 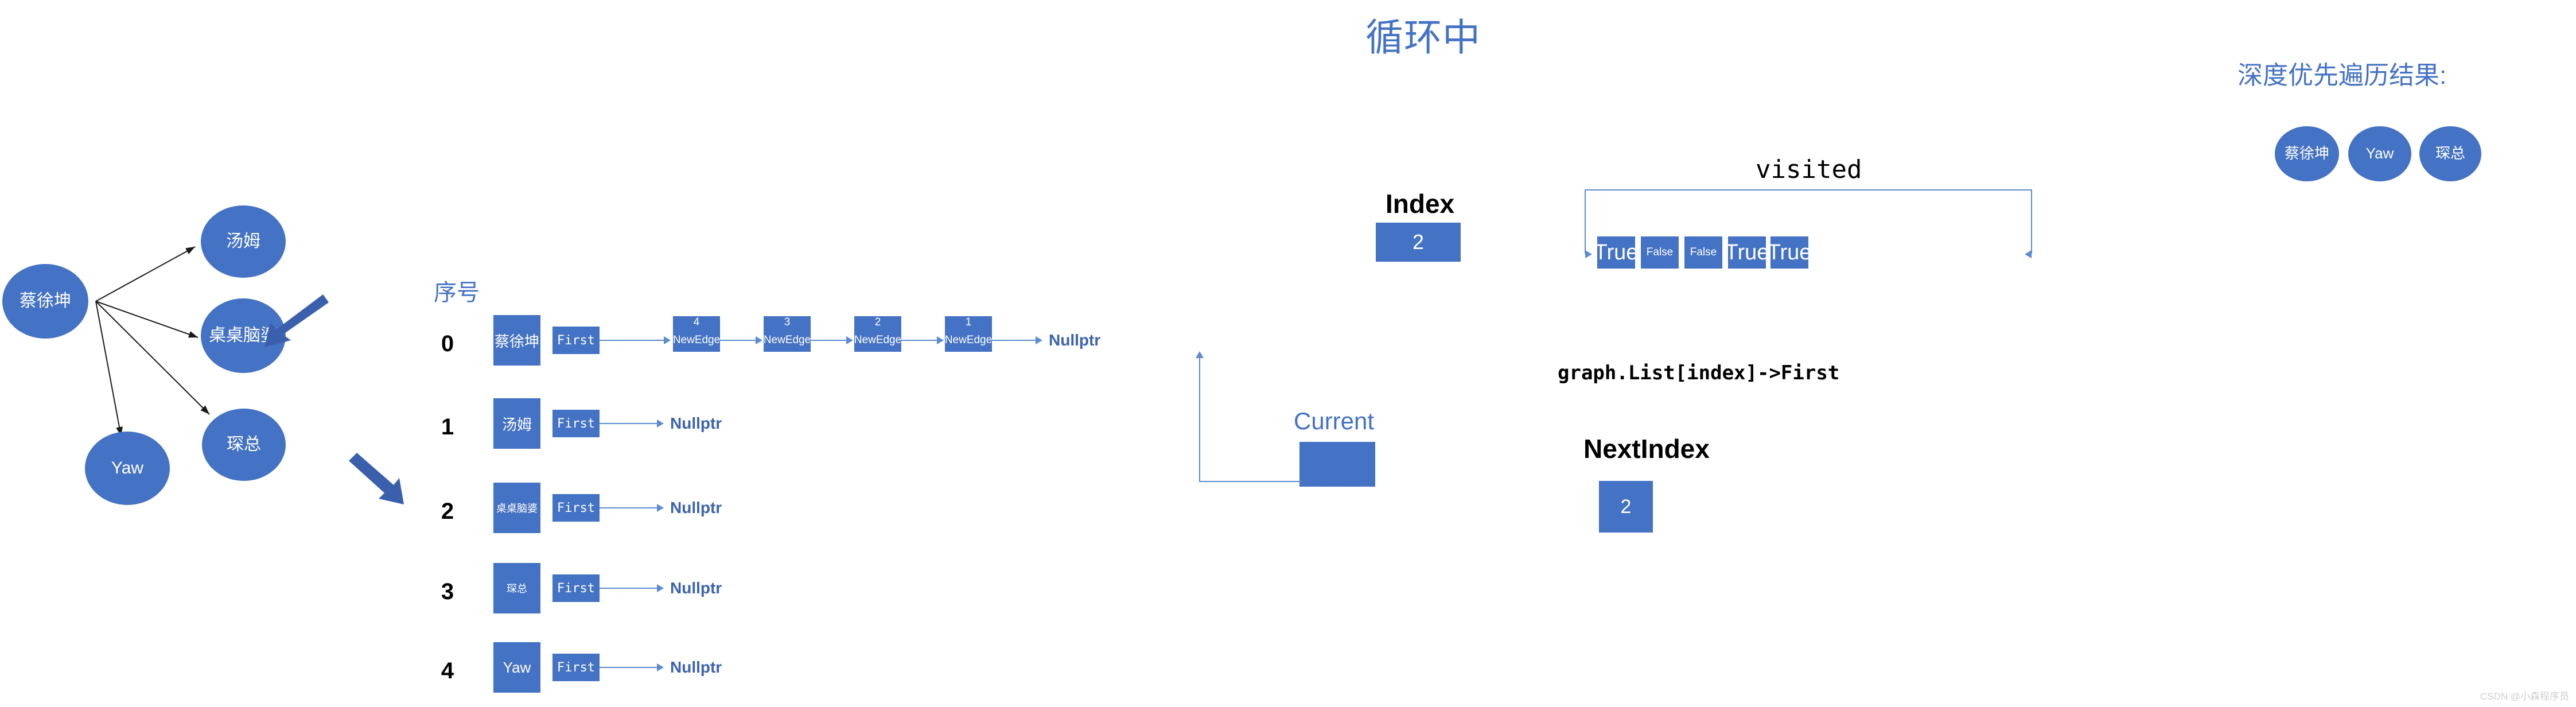 I want to click on graph-edges, so click(x=152, y=341).